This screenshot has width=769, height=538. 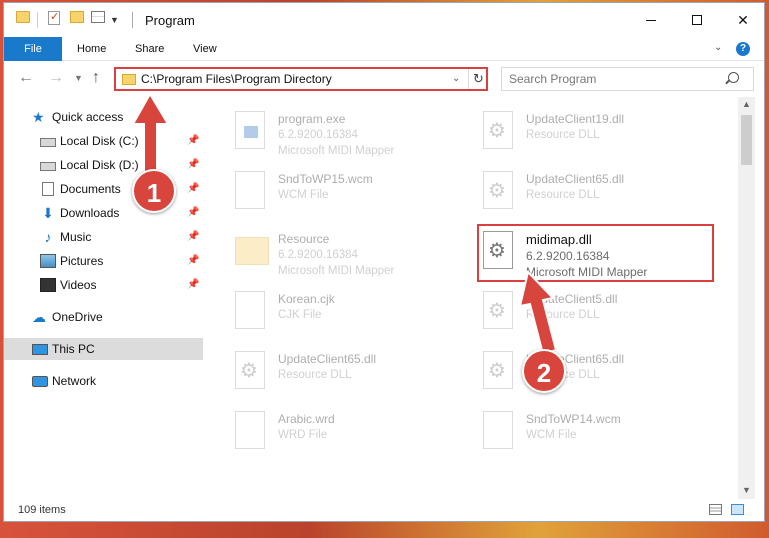 What do you see at coordinates (78, 285) in the screenshot?
I see `sidebar-item-label: Videos` at bounding box center [78, 285].